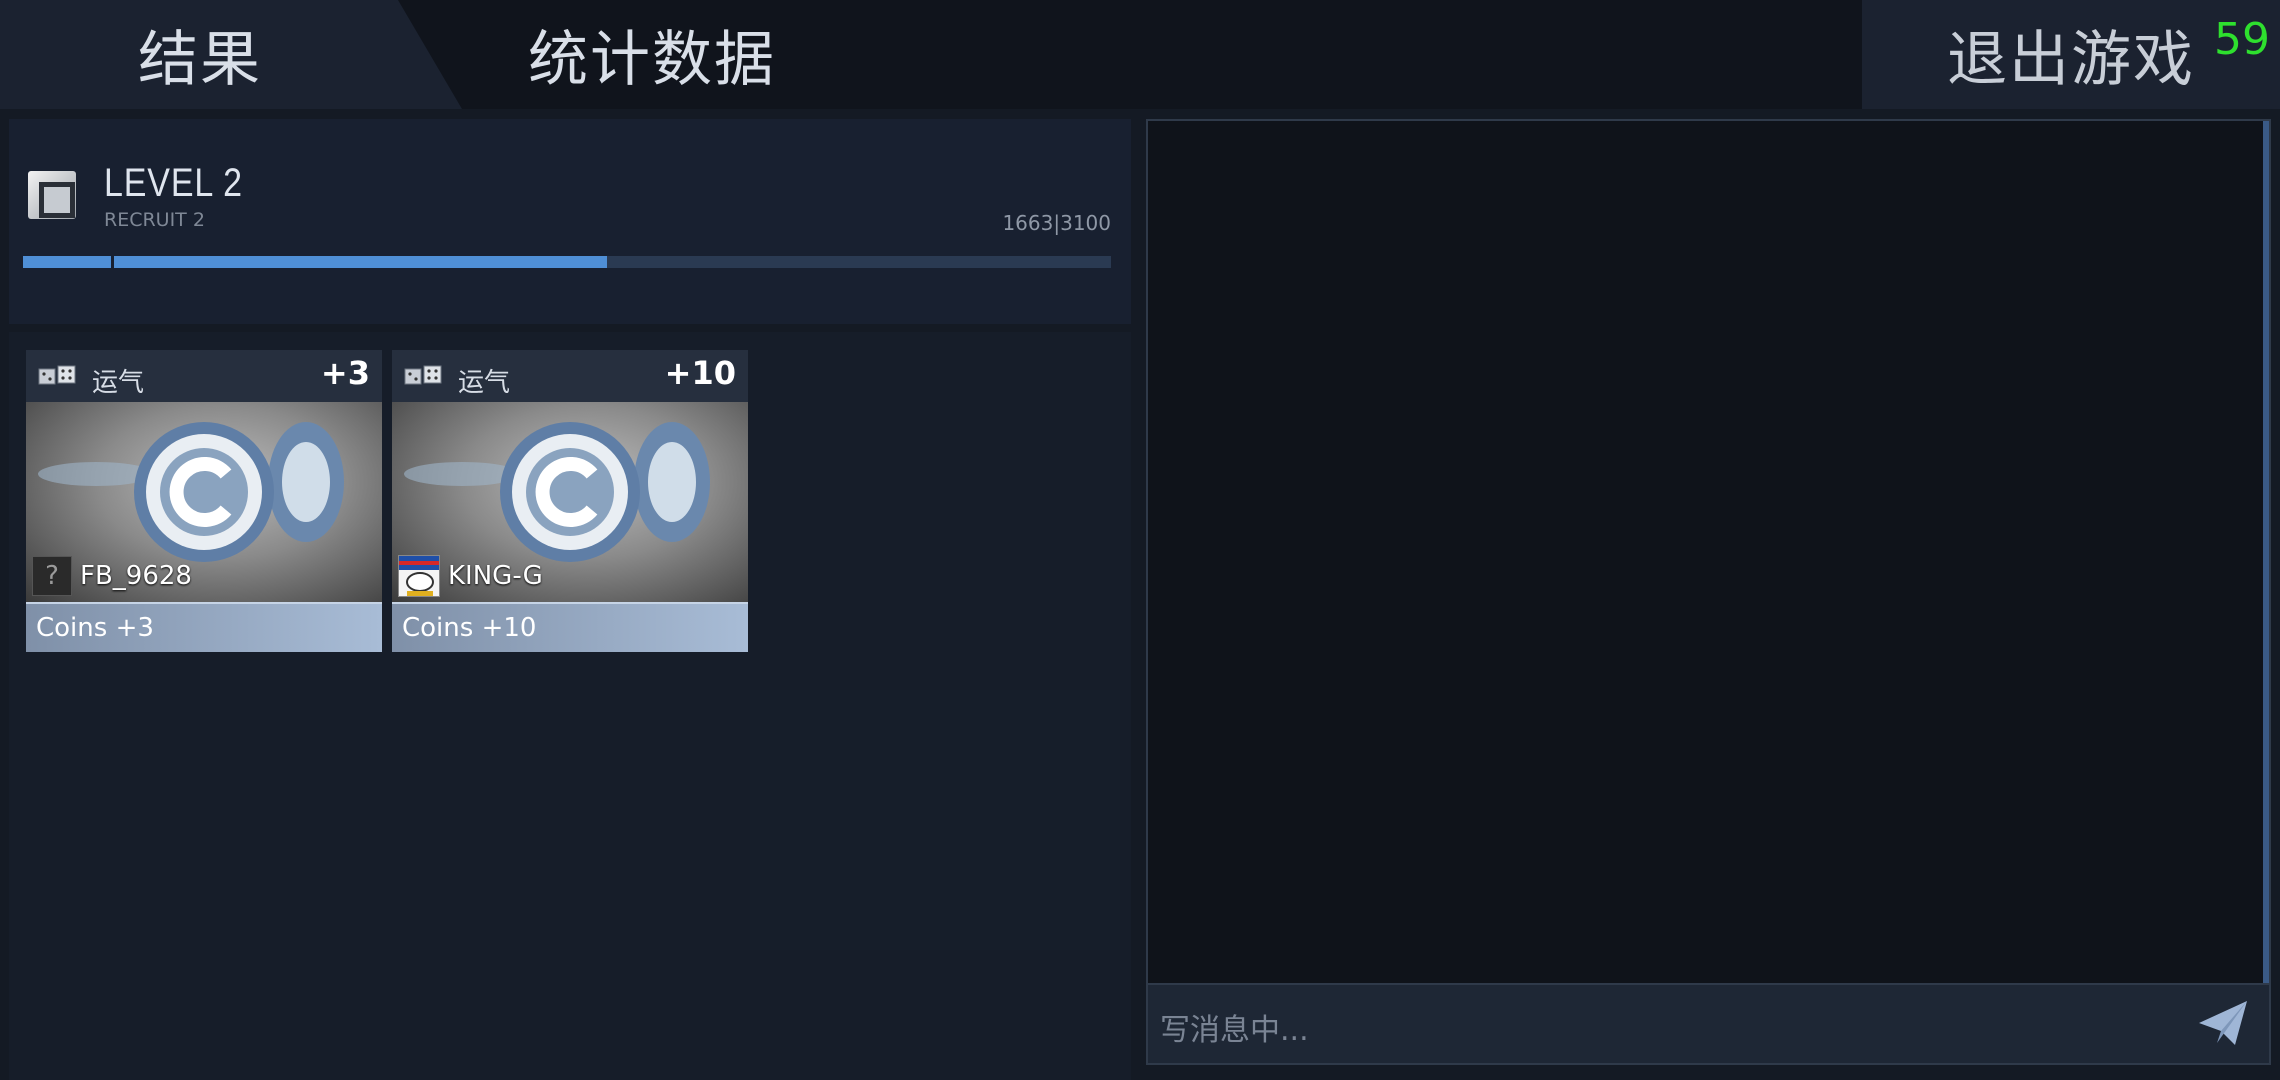 Image resolution: width=2280 pixels, height=1080 pixels. Describe the element at coordinates (2071, 54) in the screenshot. I see `exit-game-button: 退出游戏 59` at that location.